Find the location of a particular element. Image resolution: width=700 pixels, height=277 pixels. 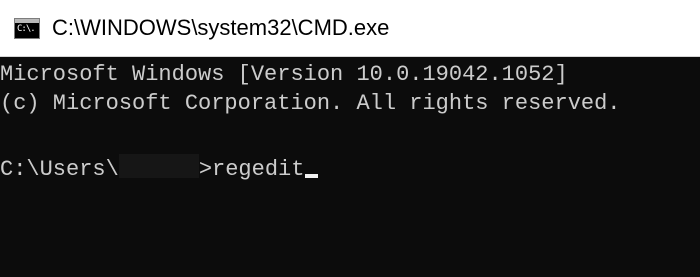

prompt-prefix: C:\Users\ is located at coordinates (59, 169).